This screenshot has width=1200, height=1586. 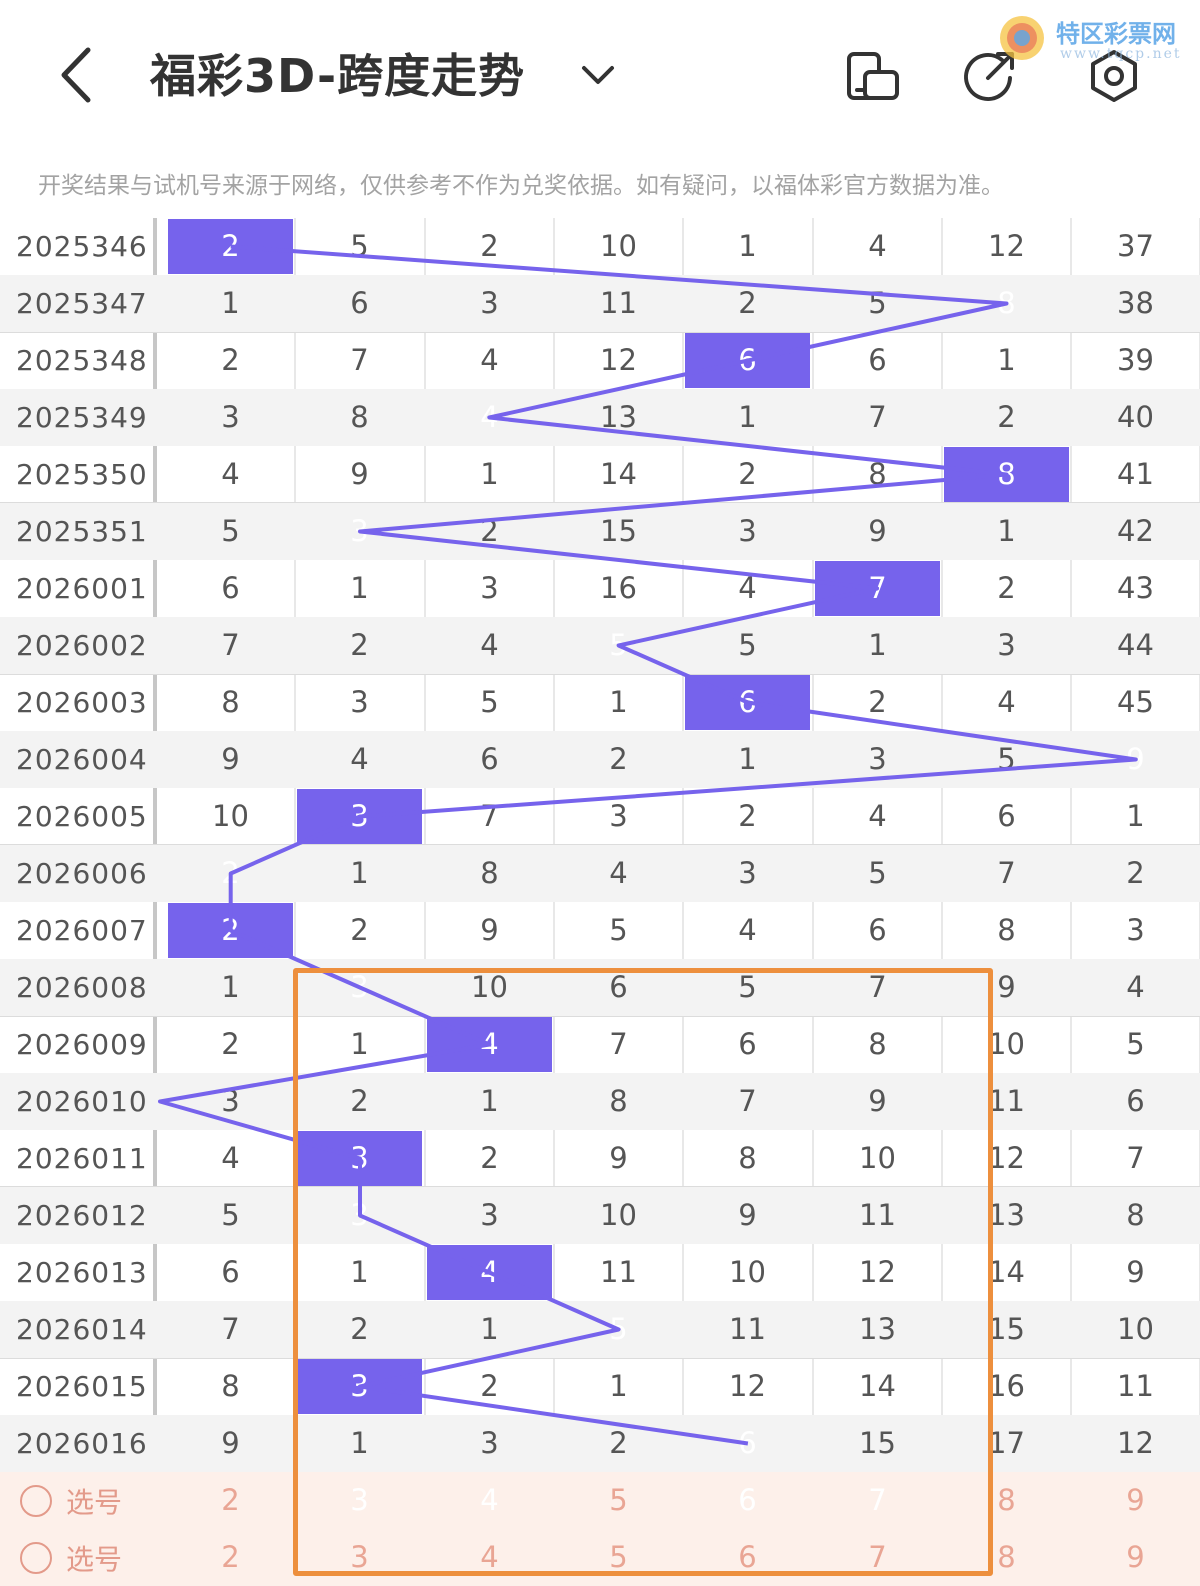 I want to click on table-row: 2025349 3 8 4 13 1 7 2 40, so click(x=600, y=417).